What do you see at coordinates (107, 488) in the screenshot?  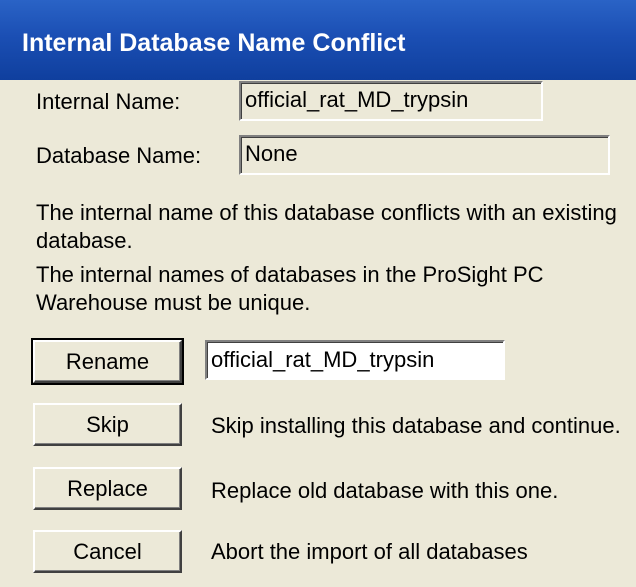 I see `replace-button: Replace` at bounding box center [107, 488].